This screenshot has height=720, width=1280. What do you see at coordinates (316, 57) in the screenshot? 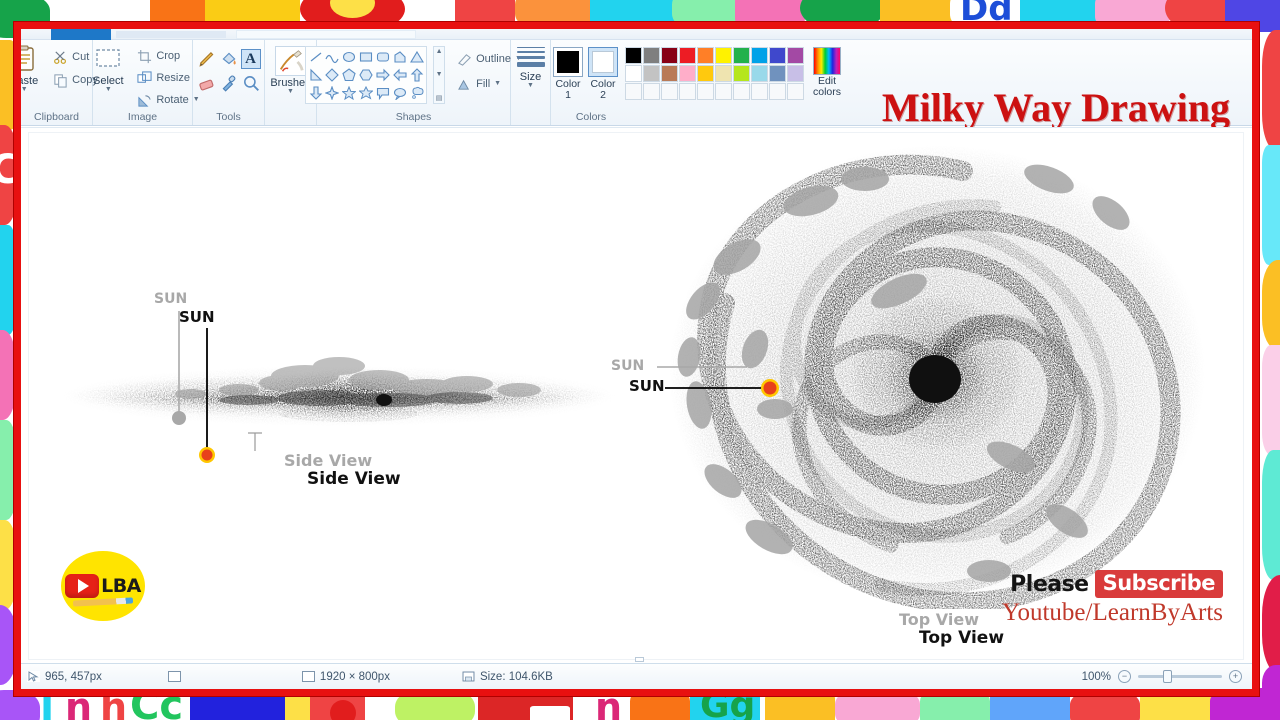
I see `line-shape` at bounding box center [316, 57].